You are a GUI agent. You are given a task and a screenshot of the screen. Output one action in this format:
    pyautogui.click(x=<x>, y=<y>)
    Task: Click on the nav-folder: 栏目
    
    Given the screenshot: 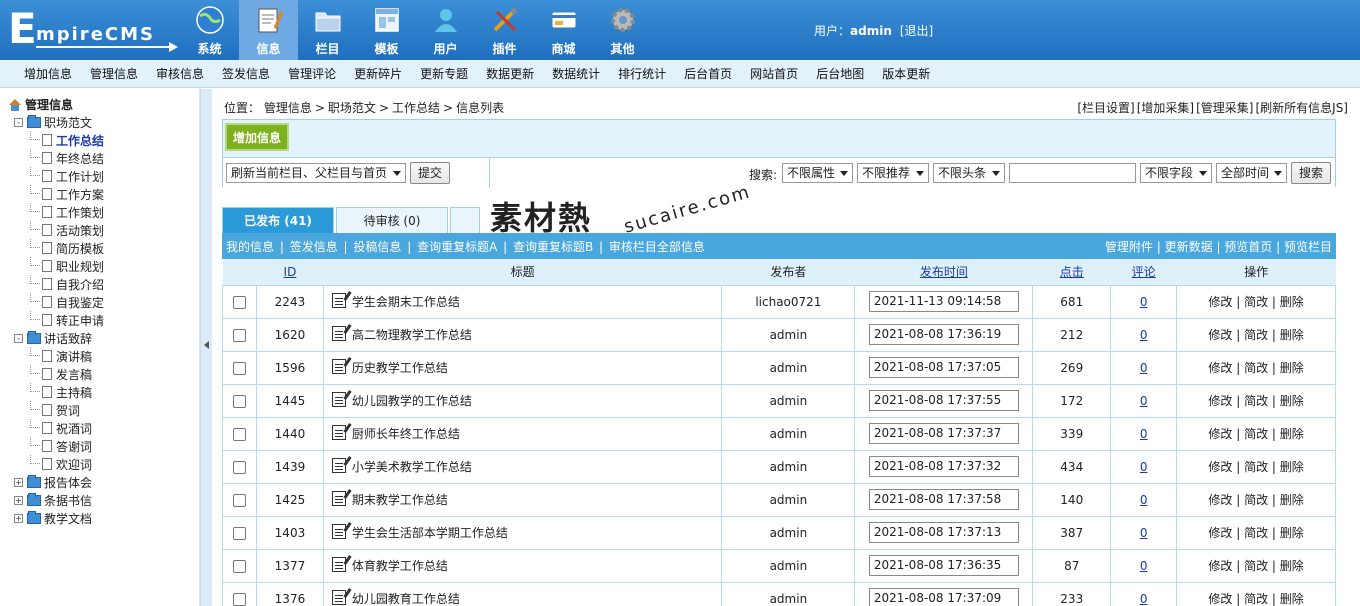 What is the action you would take?
    pyautogui.click(x=327, y=30)
    